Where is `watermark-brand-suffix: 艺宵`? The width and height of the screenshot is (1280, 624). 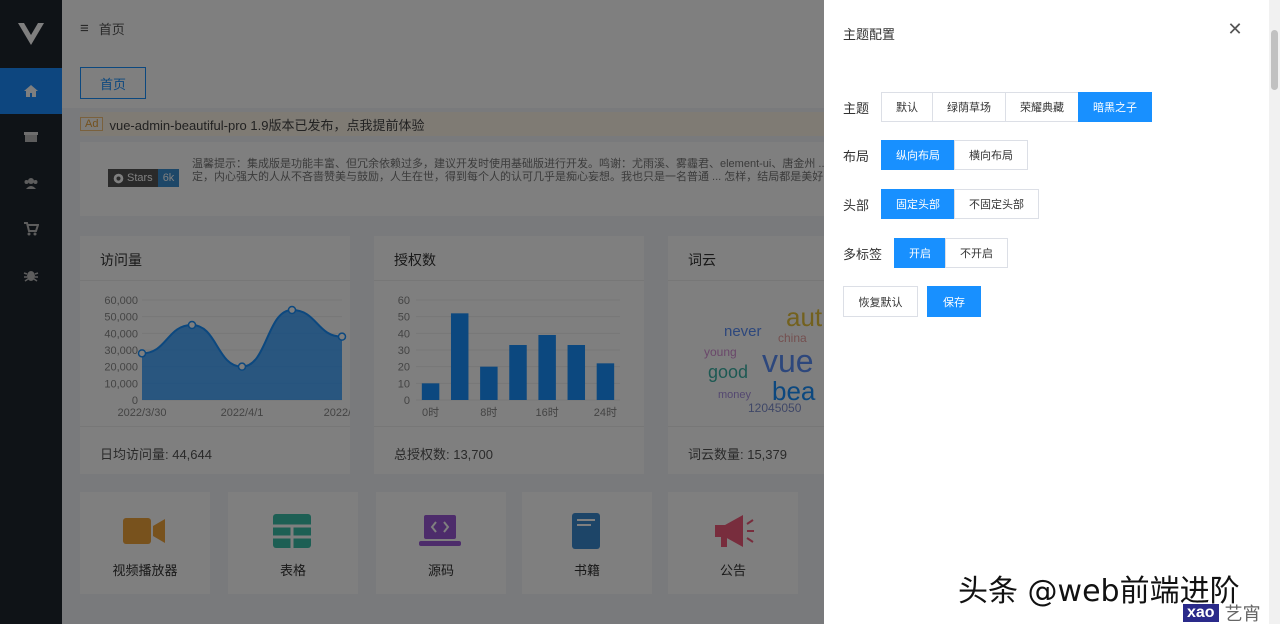 watermark-brand-suffix: 艺宵 is located at coordinates (1242, 614).